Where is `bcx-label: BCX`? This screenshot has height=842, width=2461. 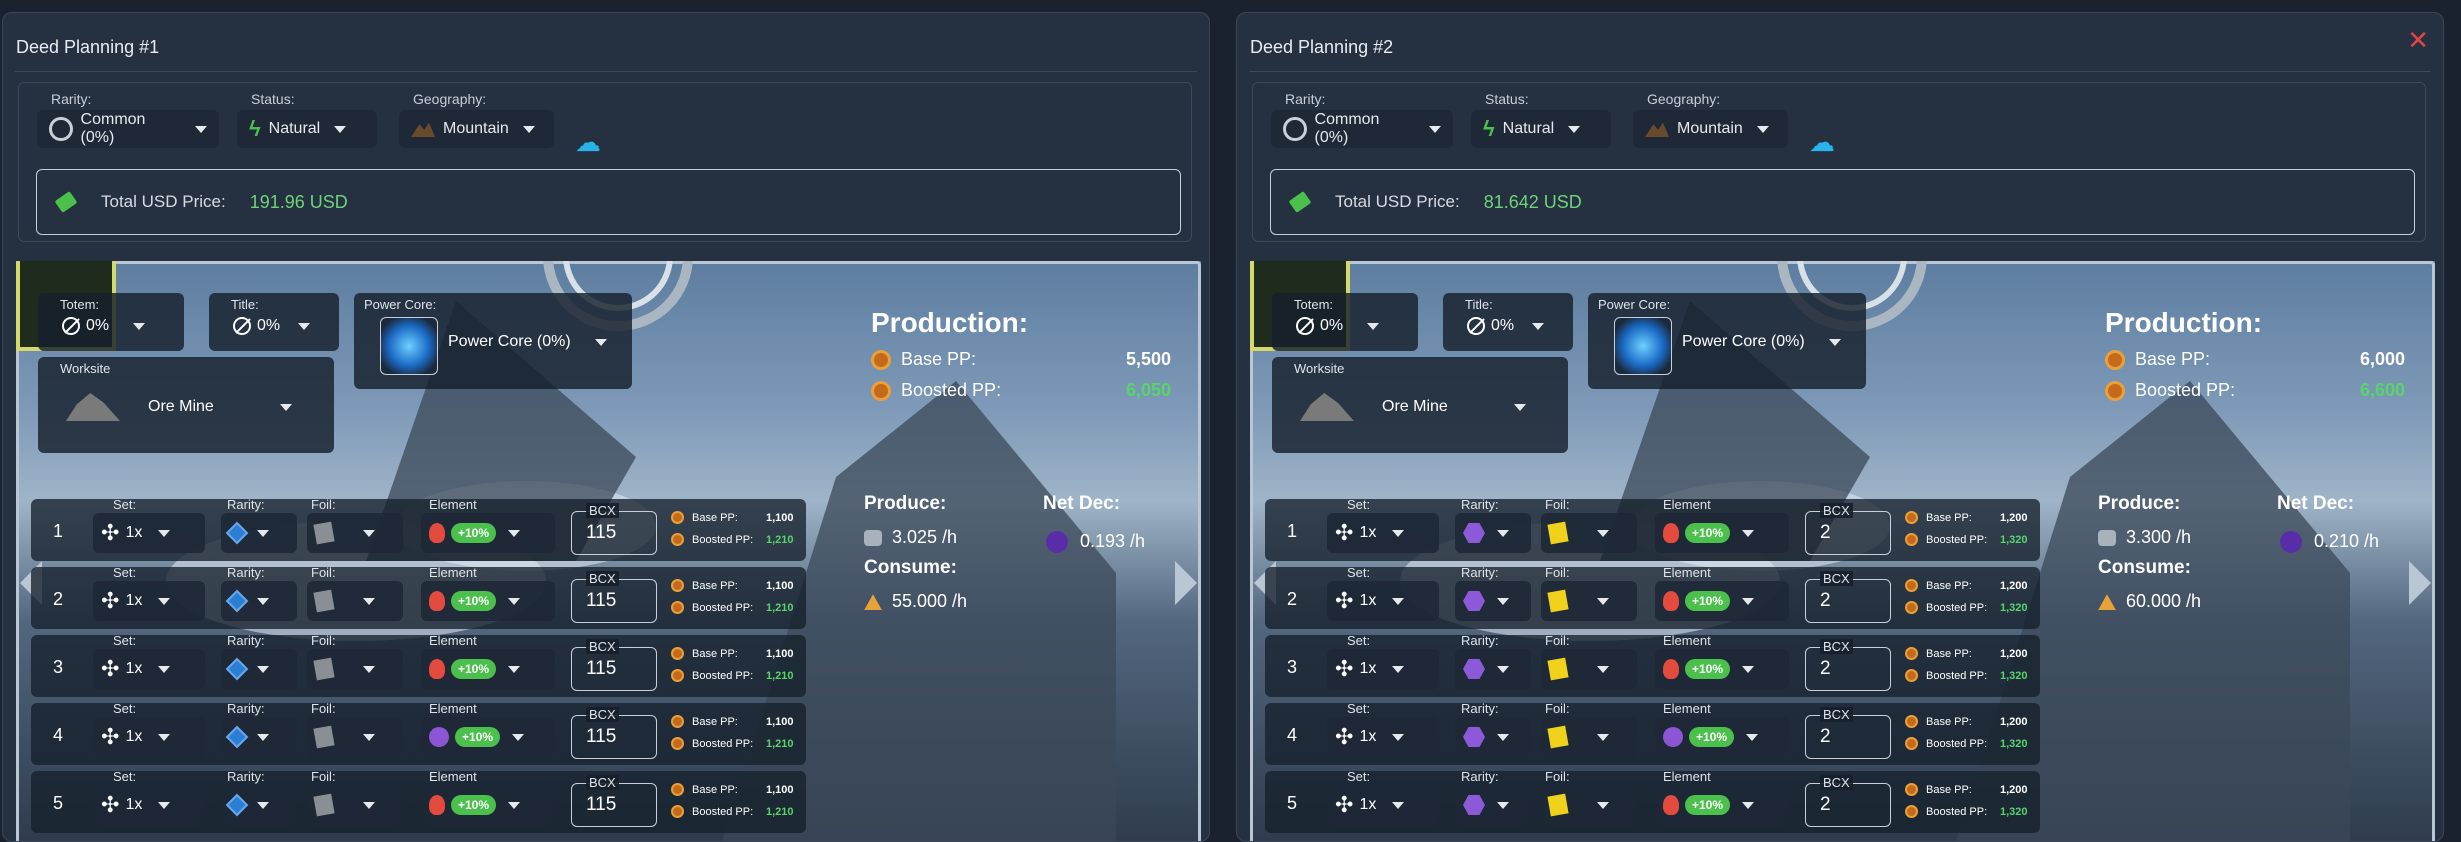 bcx-label: BCX is located at coordinates (1836, 578).